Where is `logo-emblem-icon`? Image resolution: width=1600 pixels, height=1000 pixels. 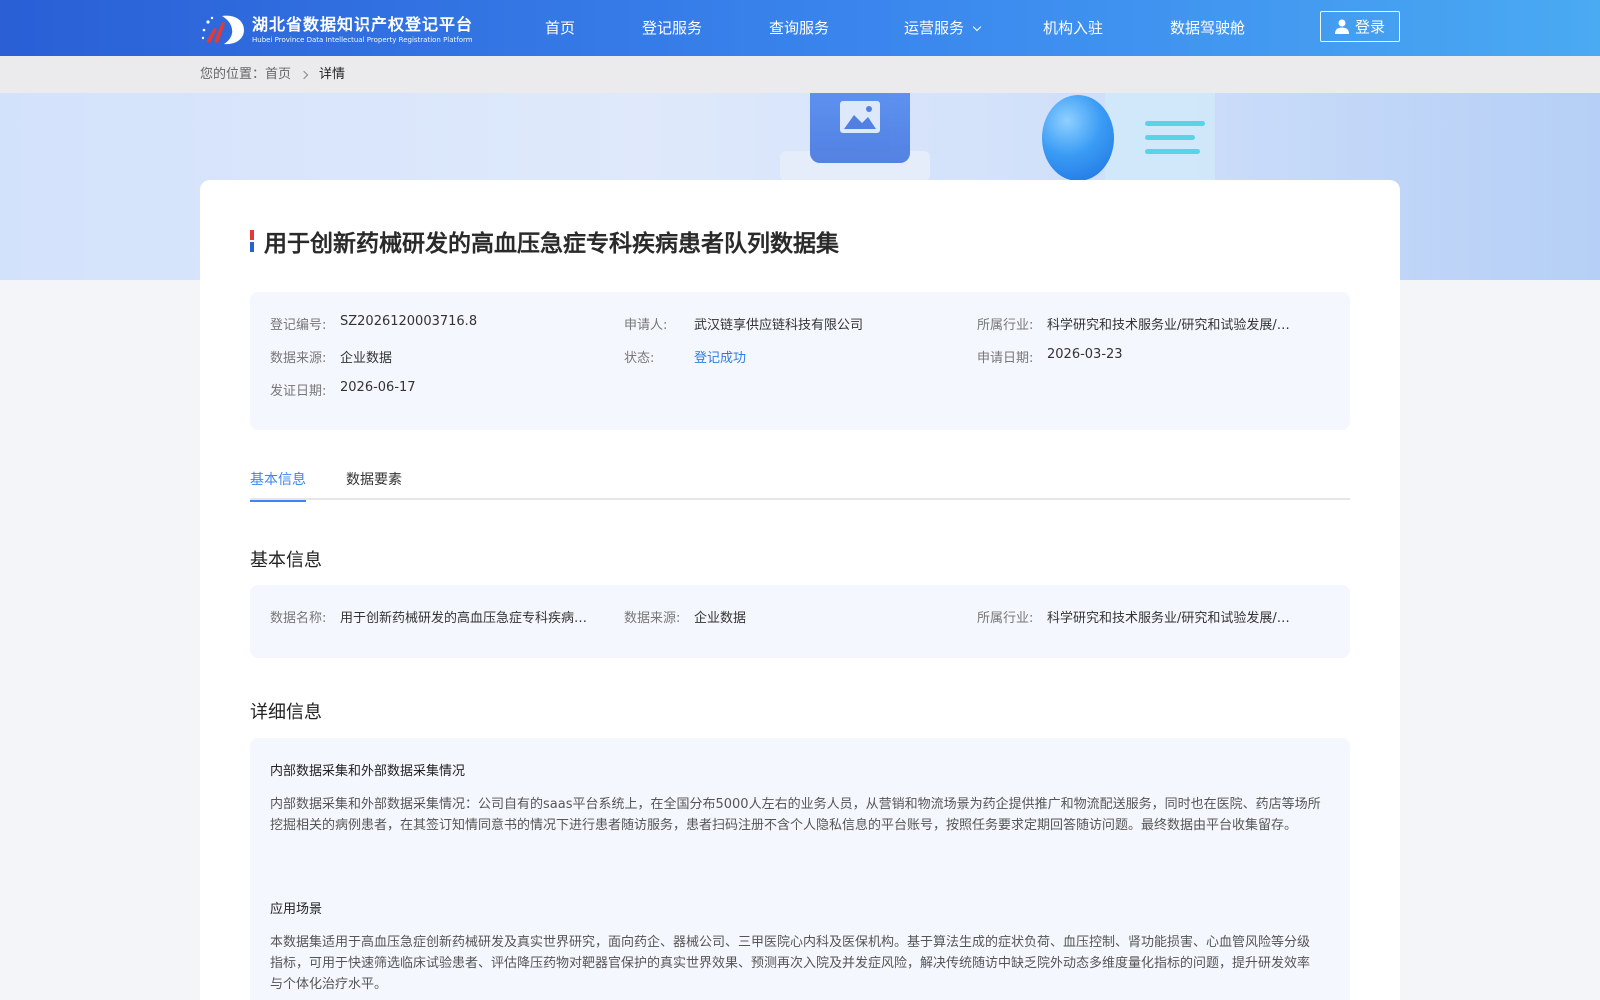
logo-emblem-icon is located at coordinates (224, 30).